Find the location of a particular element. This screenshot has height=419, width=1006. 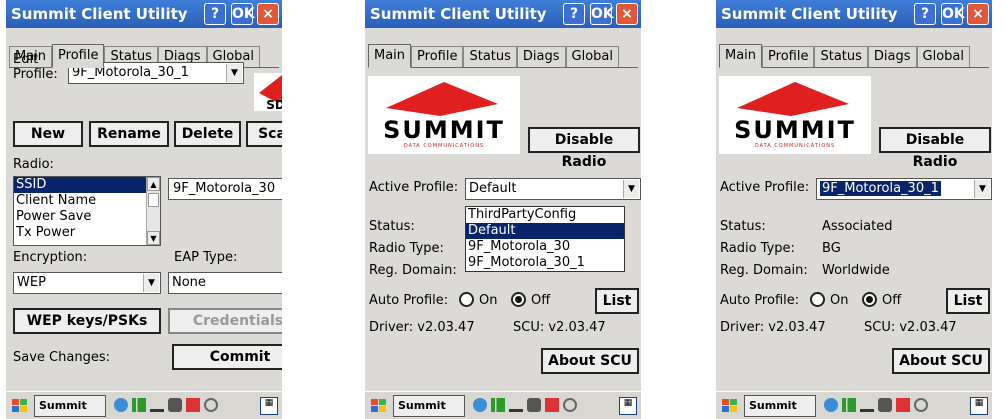

dropdown-option: 9F_Motorola_30_1 is located at coordinates (545, 263).